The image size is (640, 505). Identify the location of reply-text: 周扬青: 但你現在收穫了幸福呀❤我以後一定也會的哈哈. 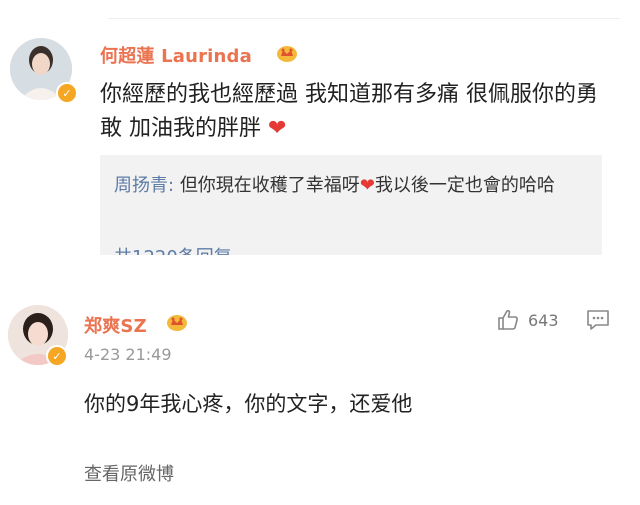
(354, 186).